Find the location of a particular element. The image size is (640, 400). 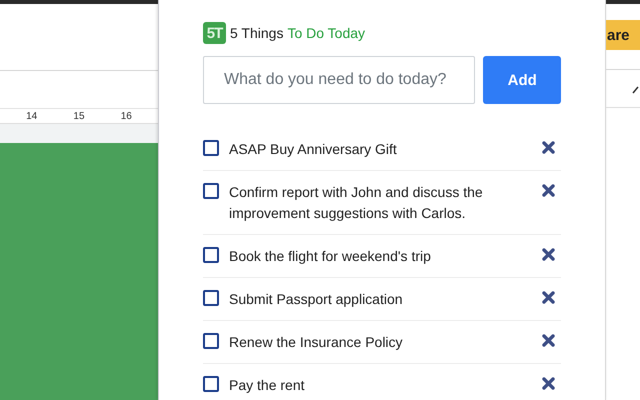

task-text: Pay the rent is located at coordinates (267, 385).